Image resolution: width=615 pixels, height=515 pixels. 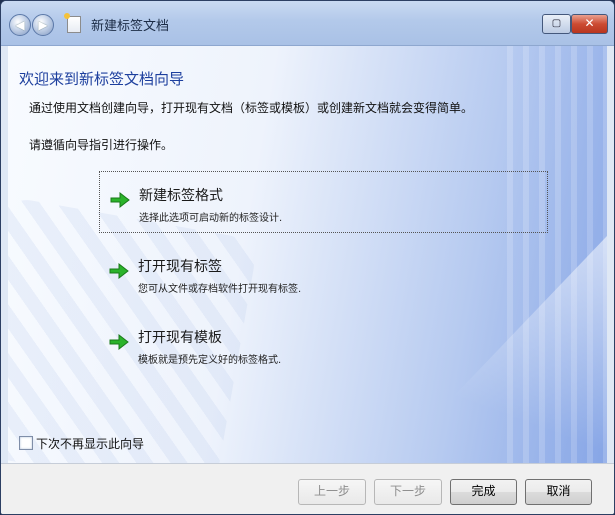 I want to click on wizard-instruction-text: 请遵循向导指引进行操作。, so click(x=101, y=145).